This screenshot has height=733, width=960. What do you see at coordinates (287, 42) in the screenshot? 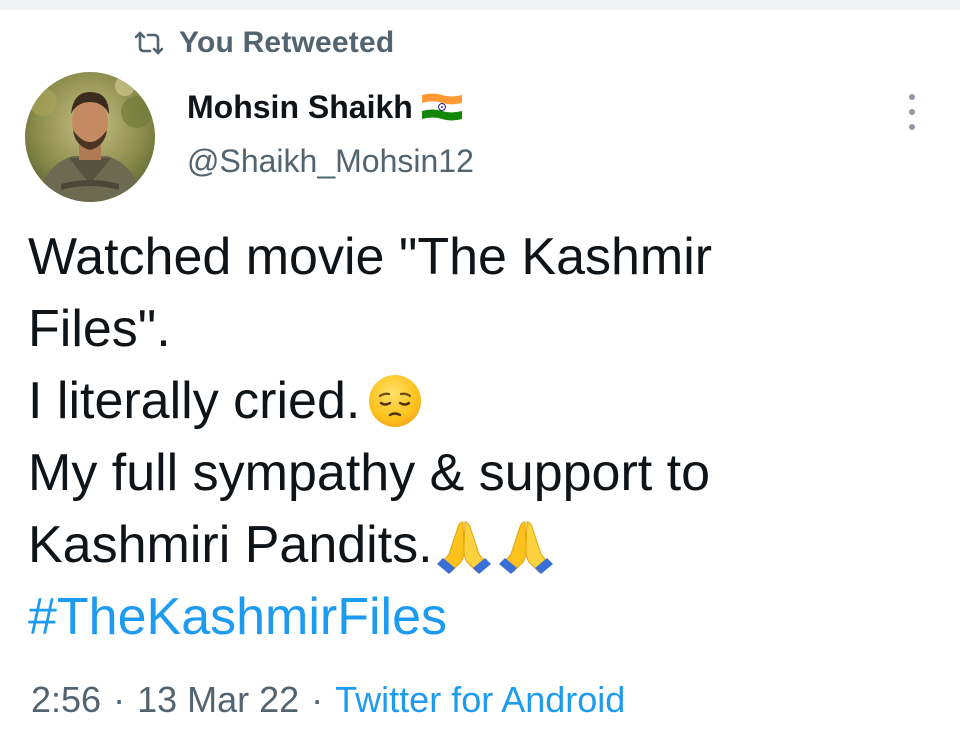
I see `retweet-label: You Retweeted` at bounding box center [287, 42].